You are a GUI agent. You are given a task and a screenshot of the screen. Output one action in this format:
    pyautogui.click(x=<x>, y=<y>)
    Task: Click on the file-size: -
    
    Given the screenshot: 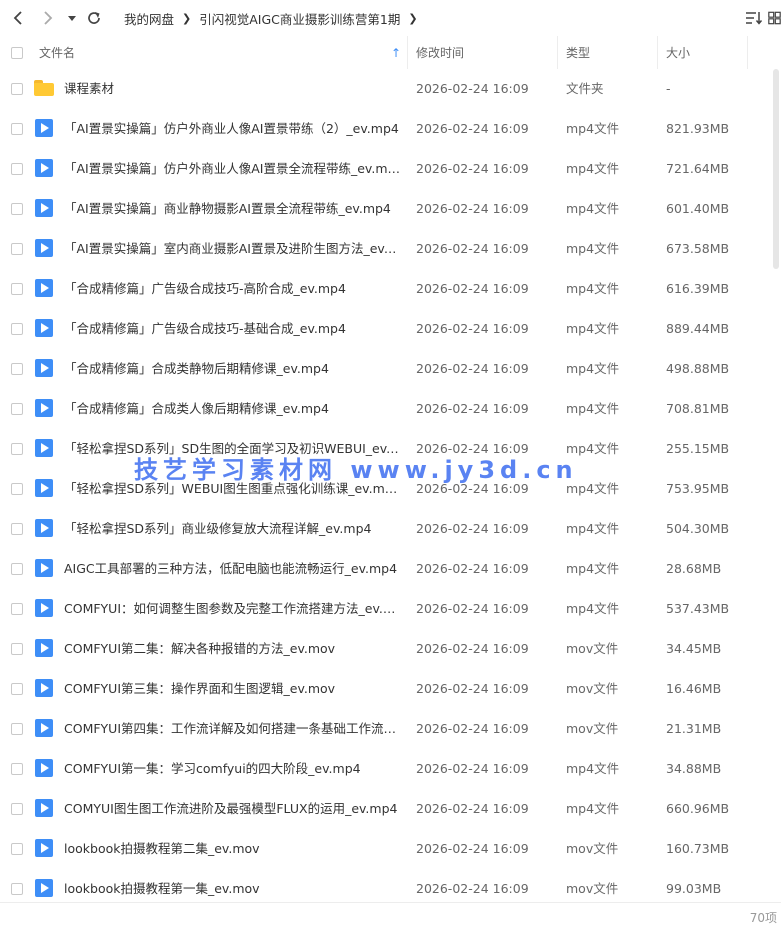 What is the action you would take?
    pyautogui.click(x=668, y=88)
    